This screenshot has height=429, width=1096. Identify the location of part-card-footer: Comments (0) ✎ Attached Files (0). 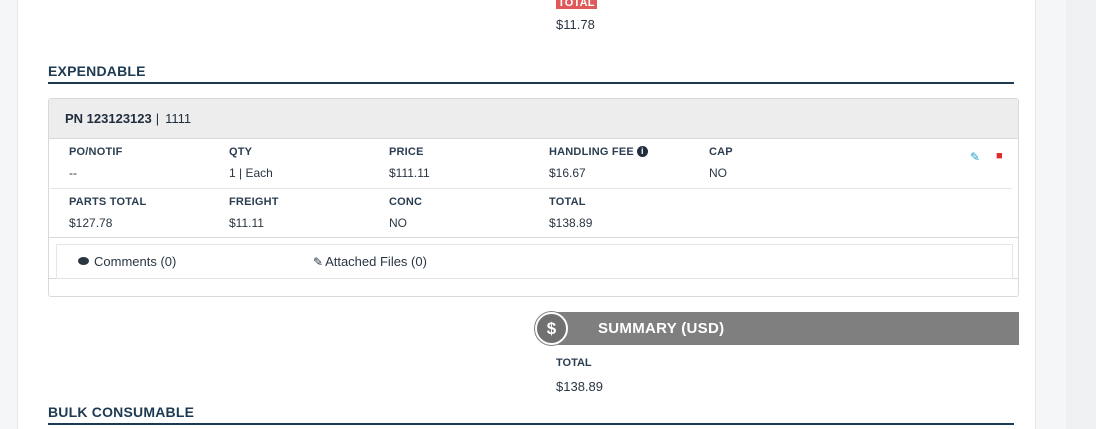
(533, 258).